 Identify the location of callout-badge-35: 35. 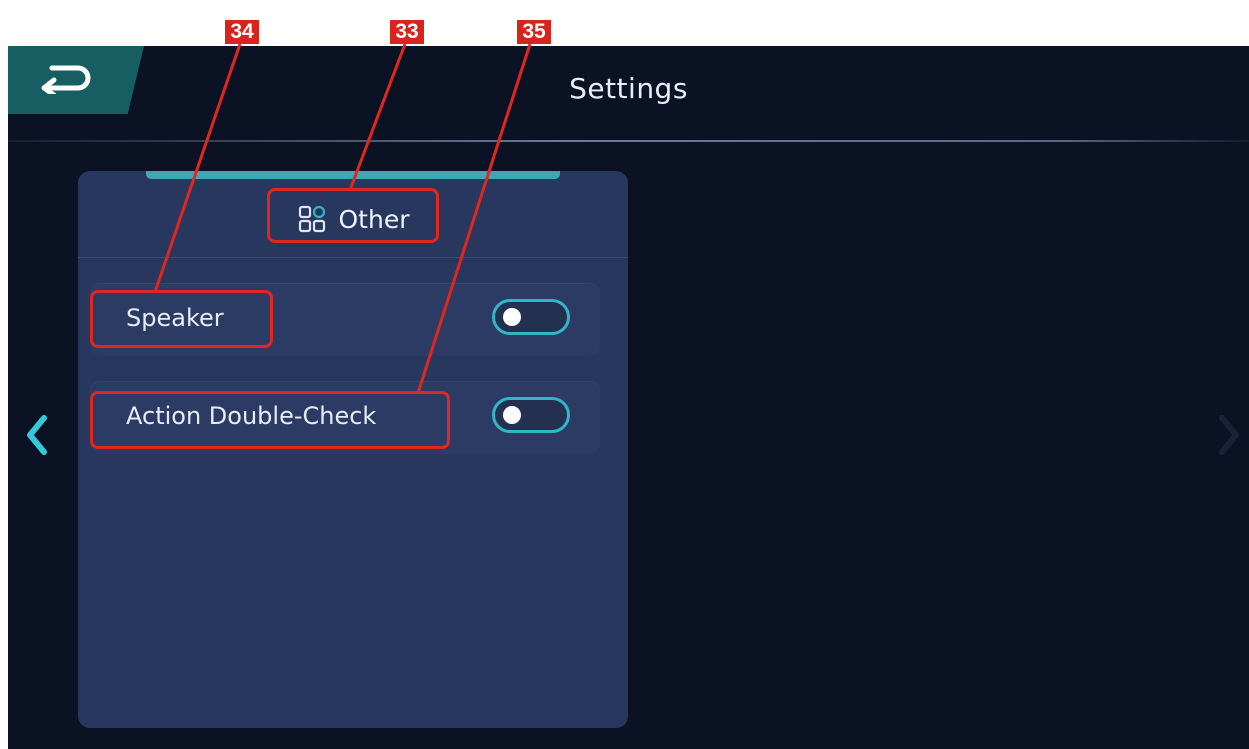
(534, 32).